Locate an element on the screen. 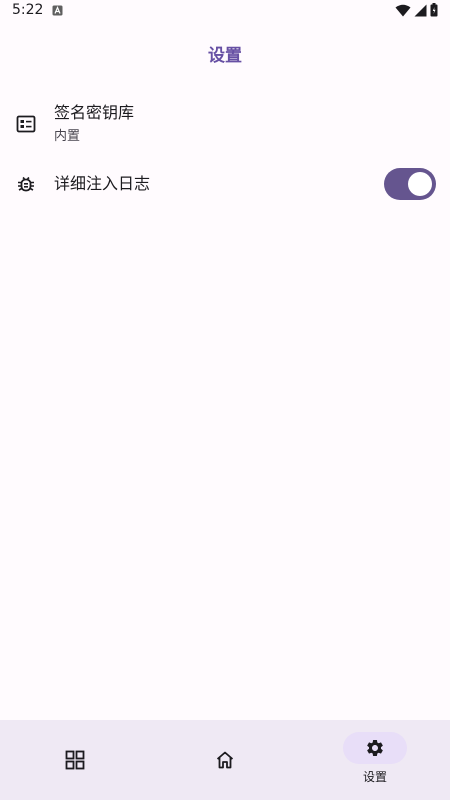 This screenshot has height=800, width=450. bottom-navigation: 设置 is located at coordinates (225, 760).